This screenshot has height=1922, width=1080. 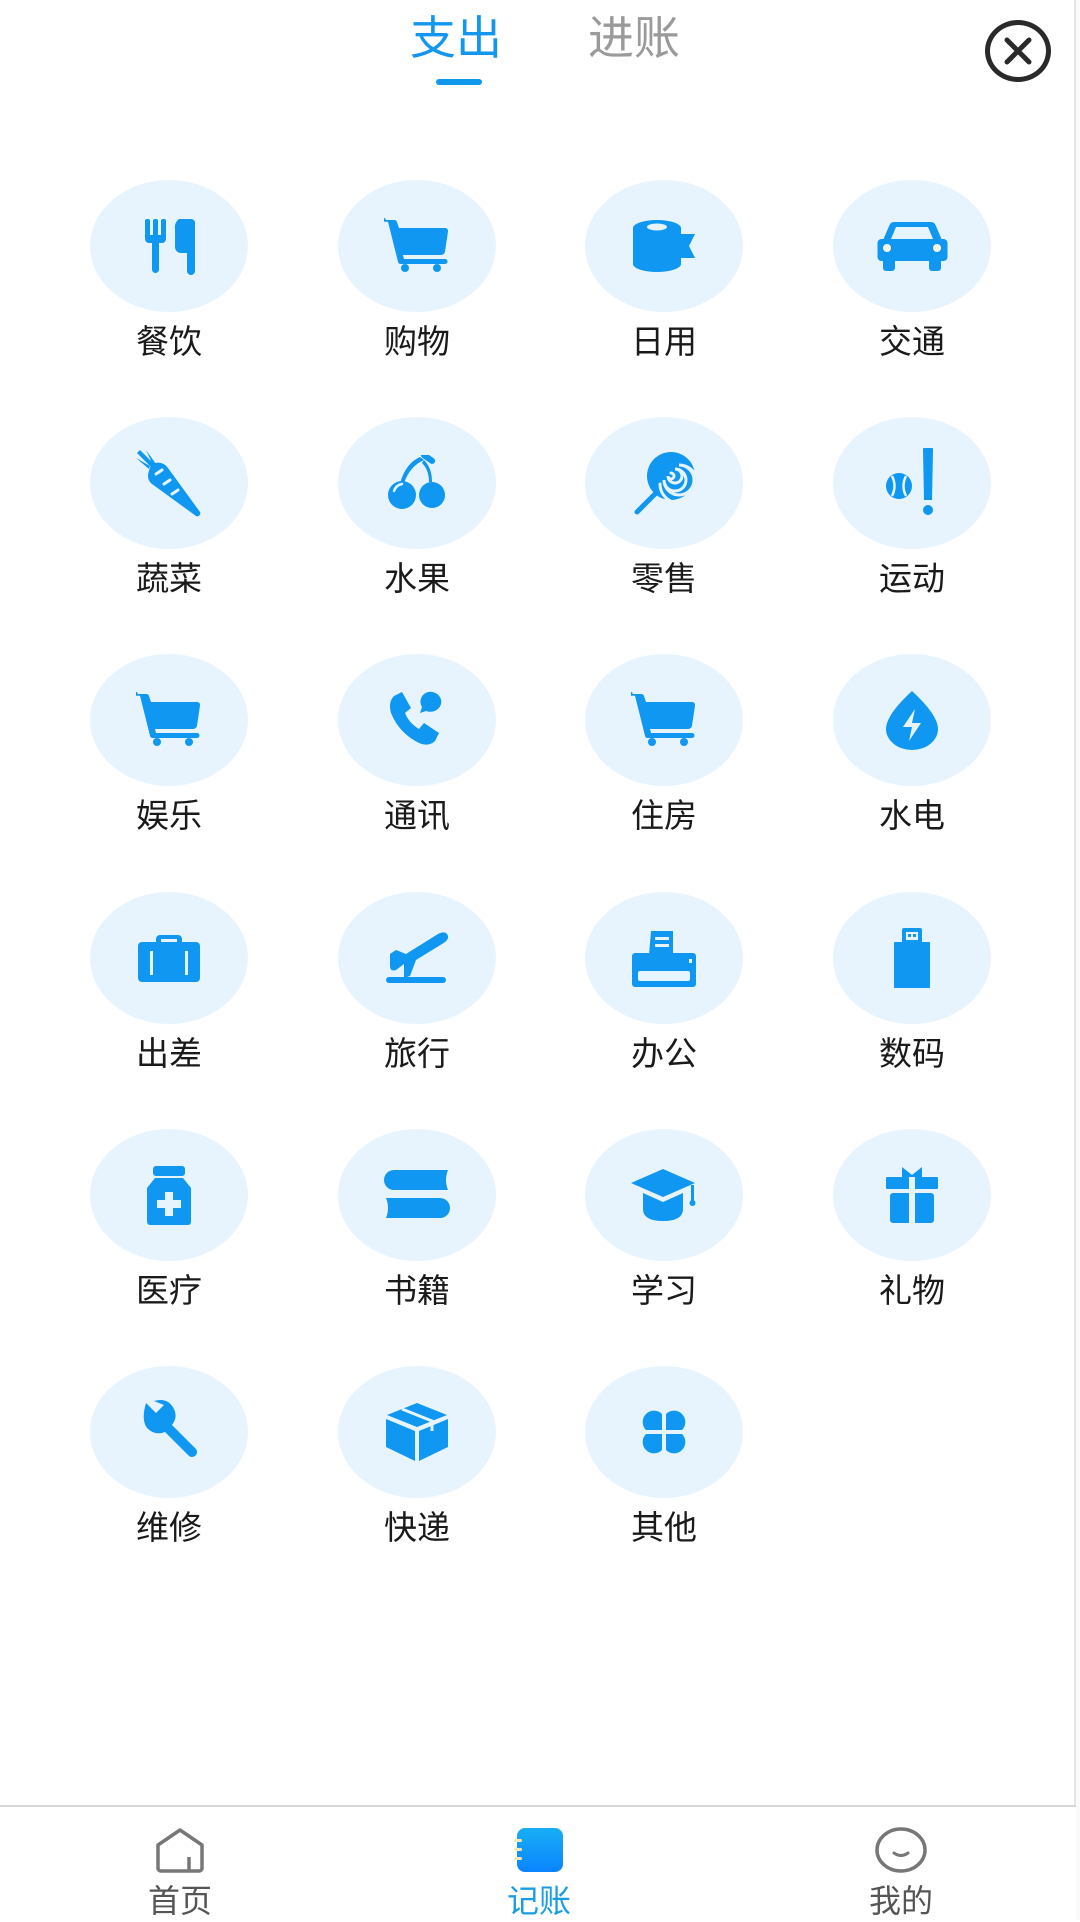 I want to click on category-item-utilities: 水电, so click(x=912, y=759).